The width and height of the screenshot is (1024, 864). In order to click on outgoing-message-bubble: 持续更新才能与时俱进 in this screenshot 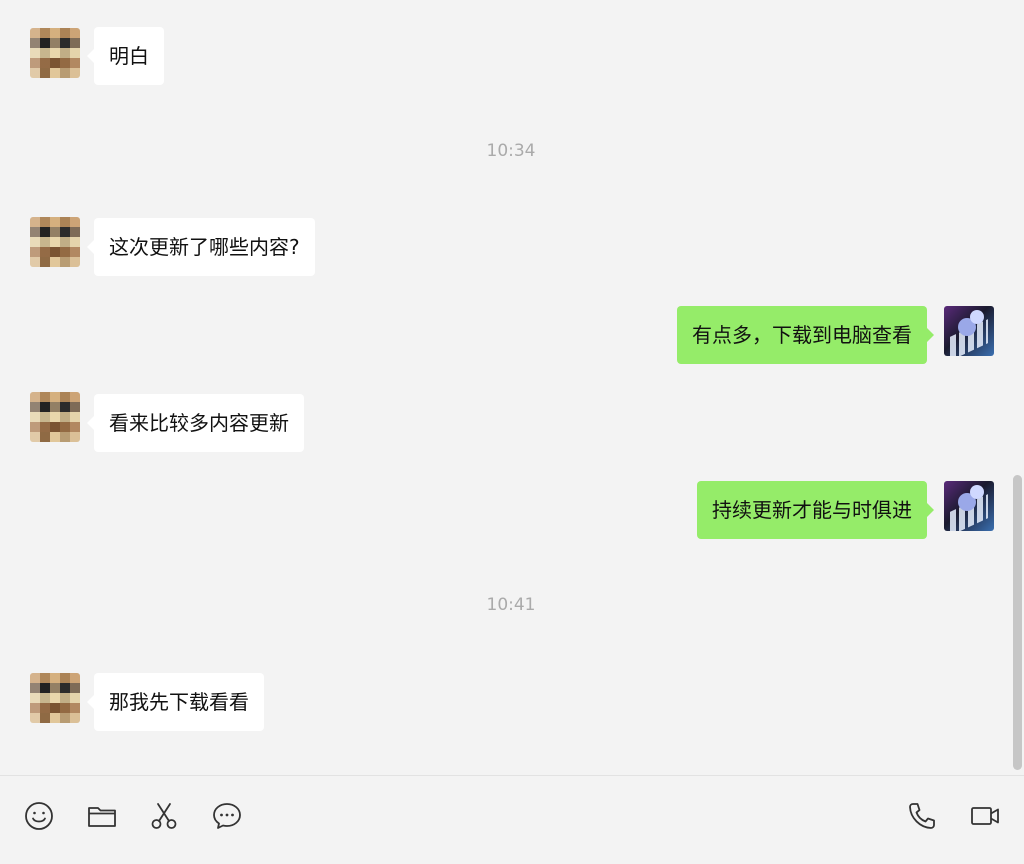, I will do `click(815, 510)`.